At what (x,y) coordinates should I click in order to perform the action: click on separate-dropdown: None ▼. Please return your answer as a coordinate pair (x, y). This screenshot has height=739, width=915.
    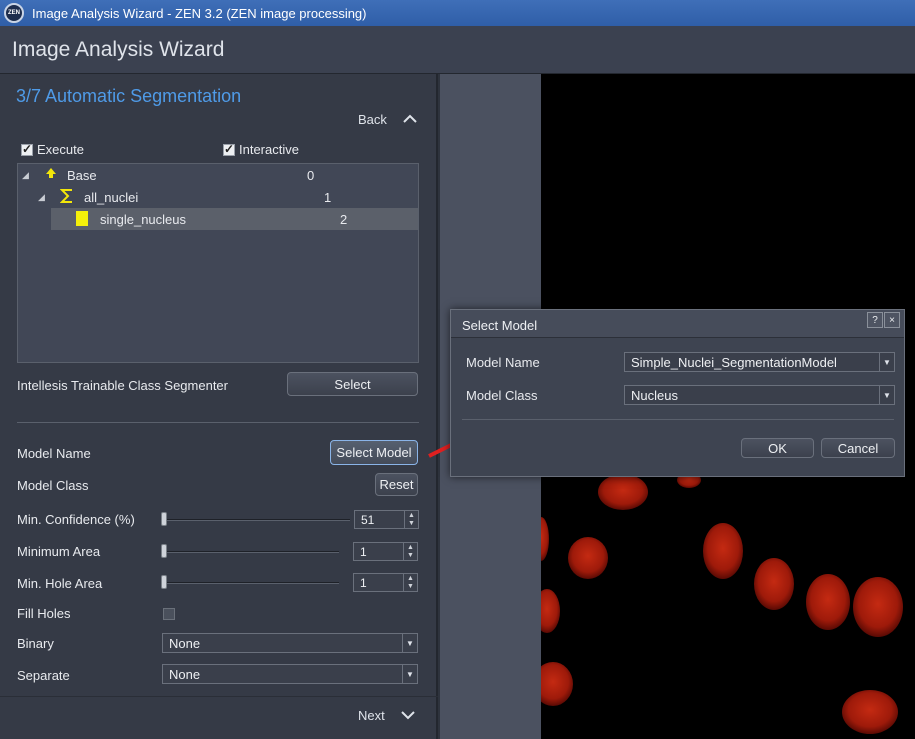
    Looking at the image, I should click on (290, 674).